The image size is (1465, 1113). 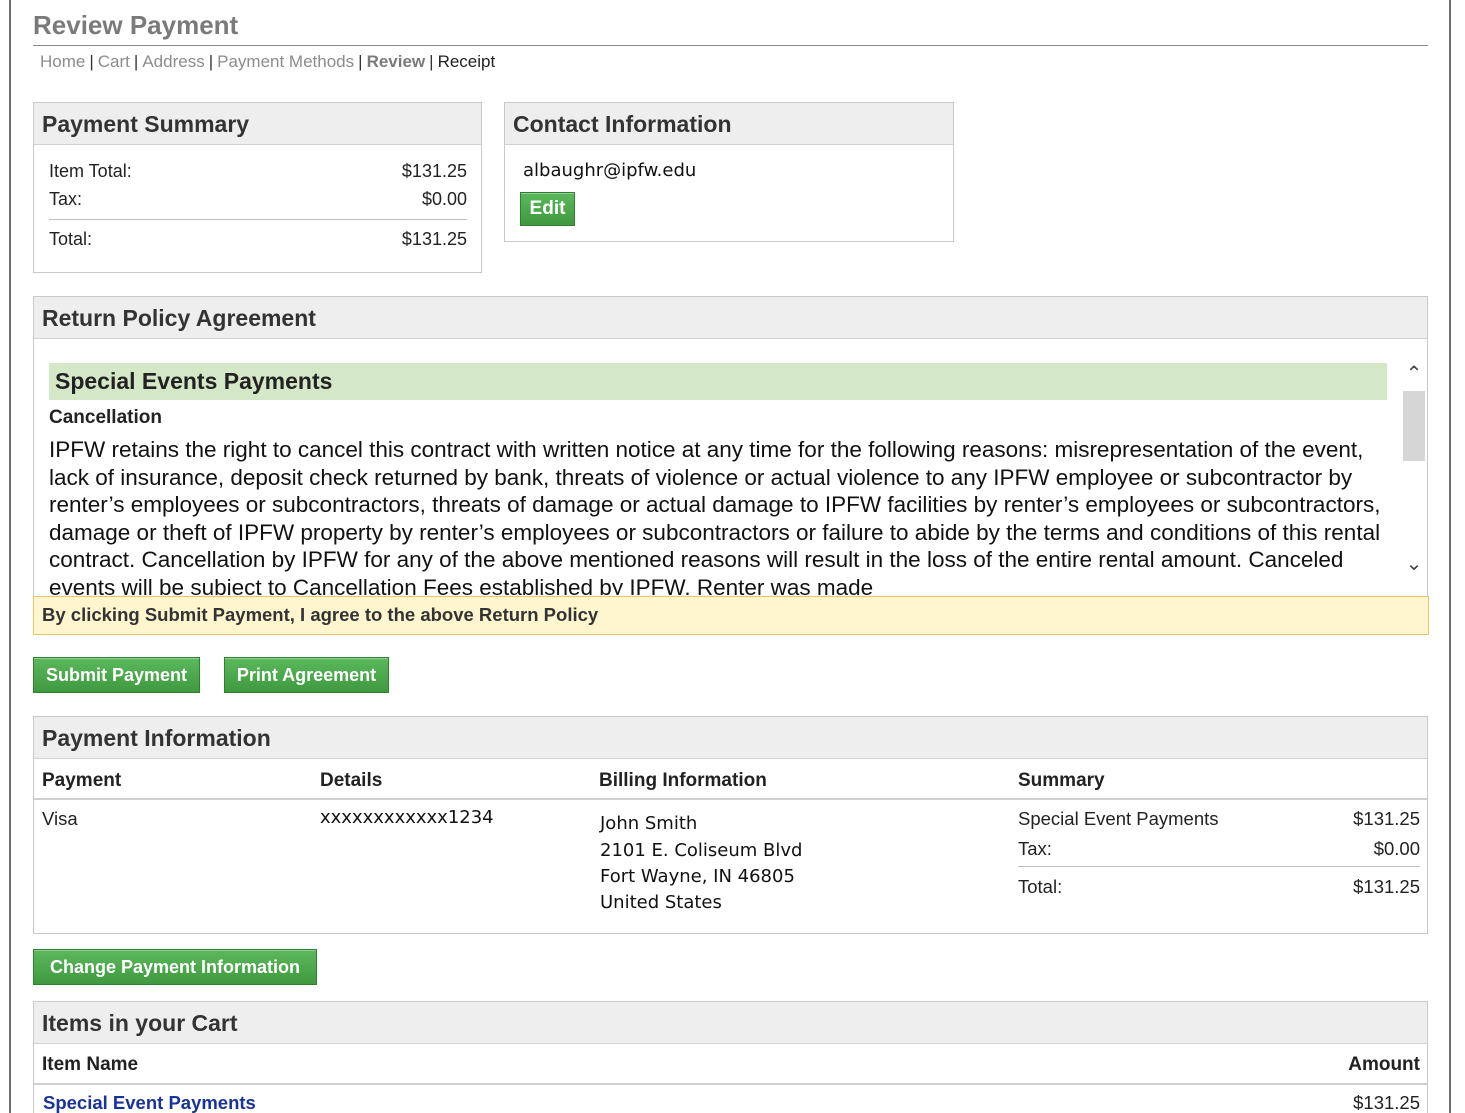 What do you see at coordinates (407, 817) in the screenshot?
I see `card-number: xxxxxxxxxxxx1234` at bounding box center [407, 817].